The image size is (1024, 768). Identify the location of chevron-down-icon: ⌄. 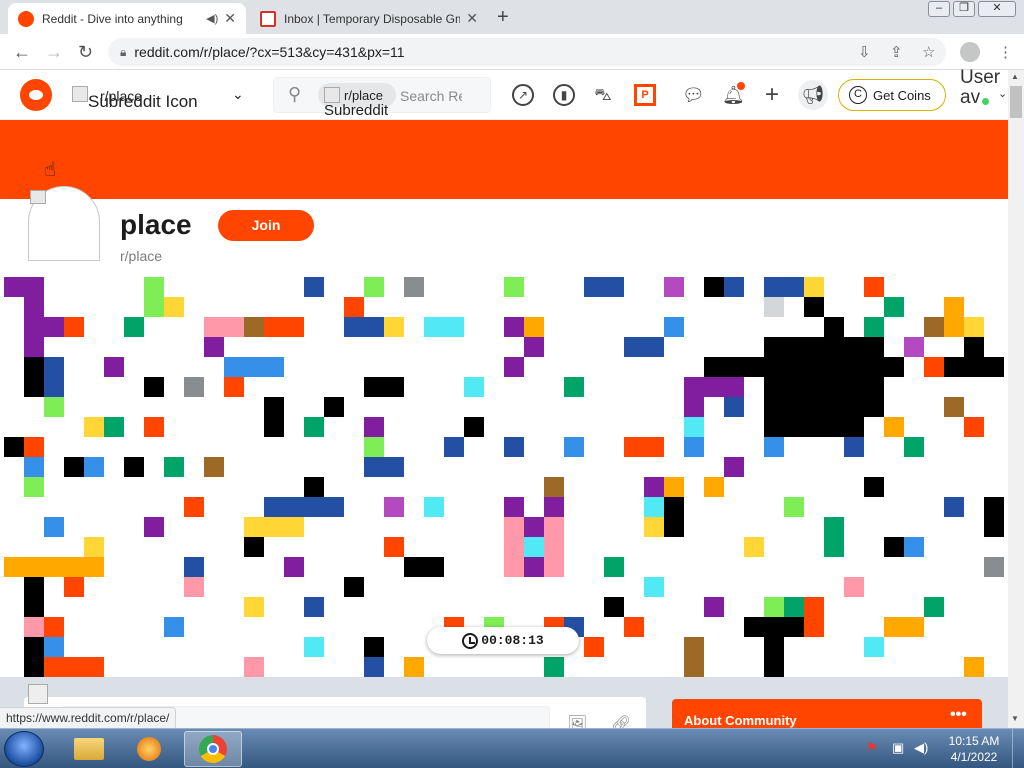
(1002, 93).